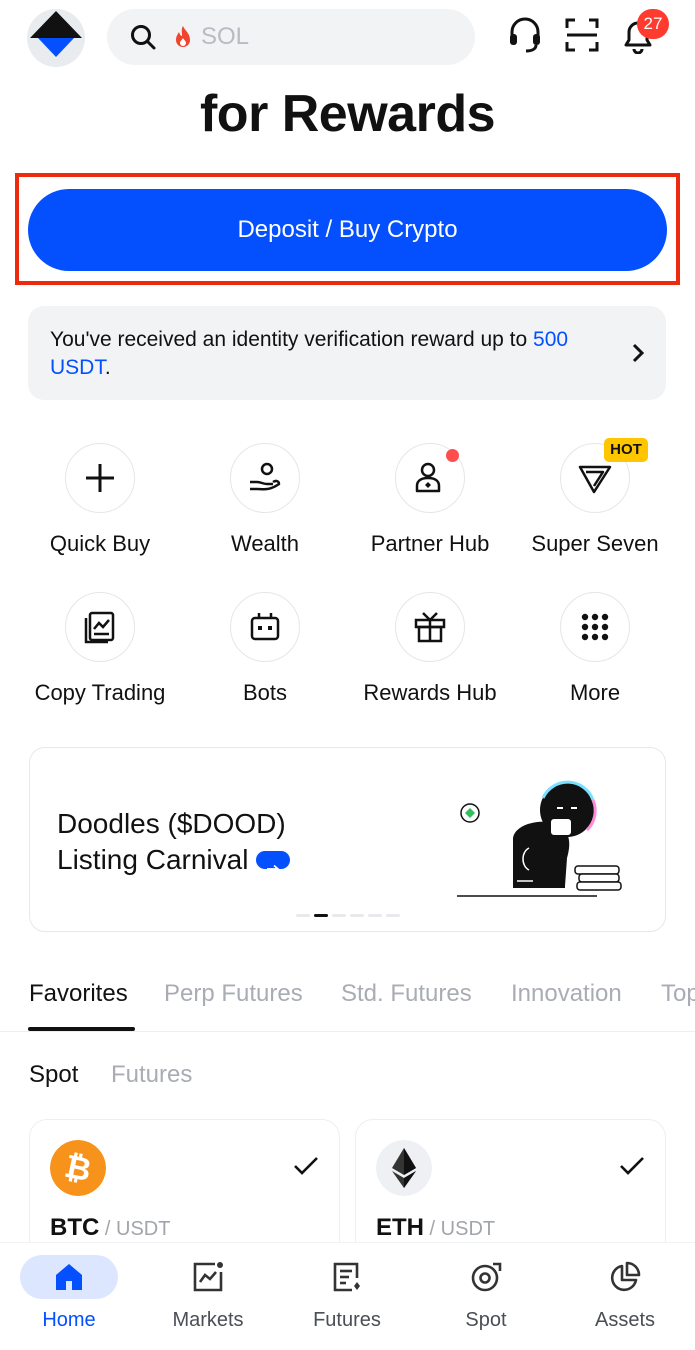 The image size is (695, 1350). I want to click on partner-hub-icon-circle, so click(430, 478).